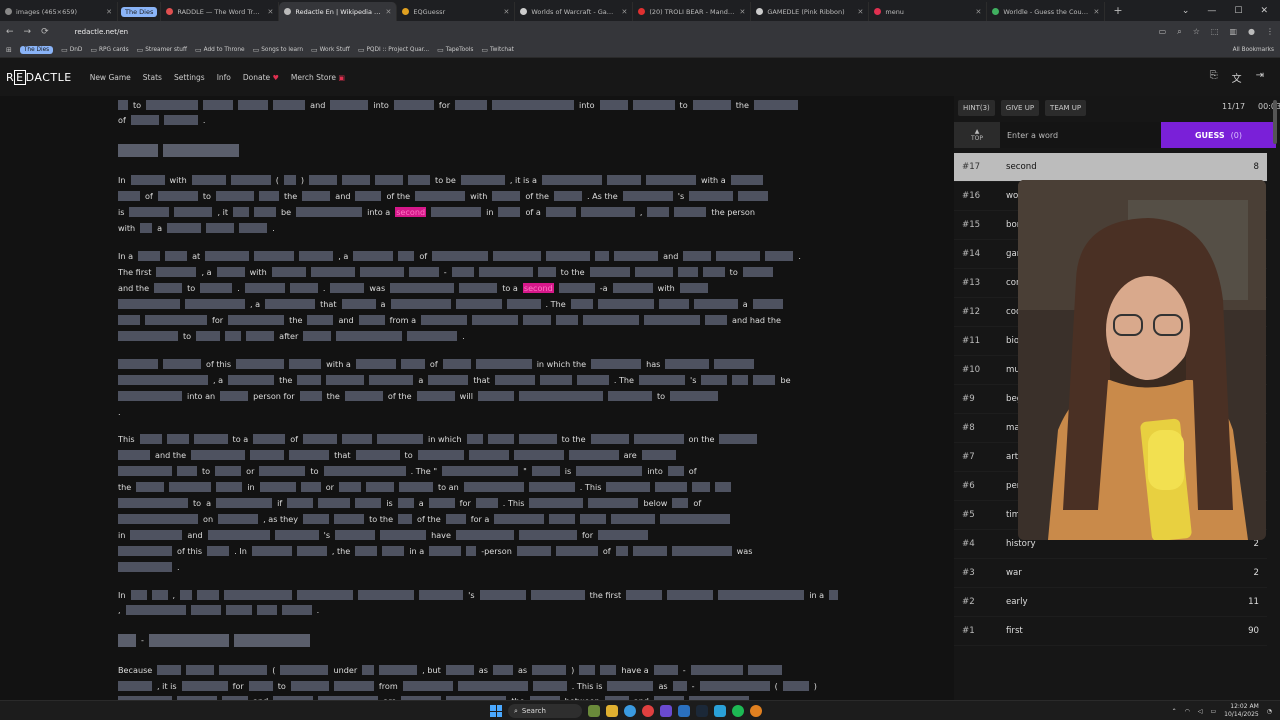  I want to click on bookmark-item: ▭ Streamer stuff, so click(162, 50).